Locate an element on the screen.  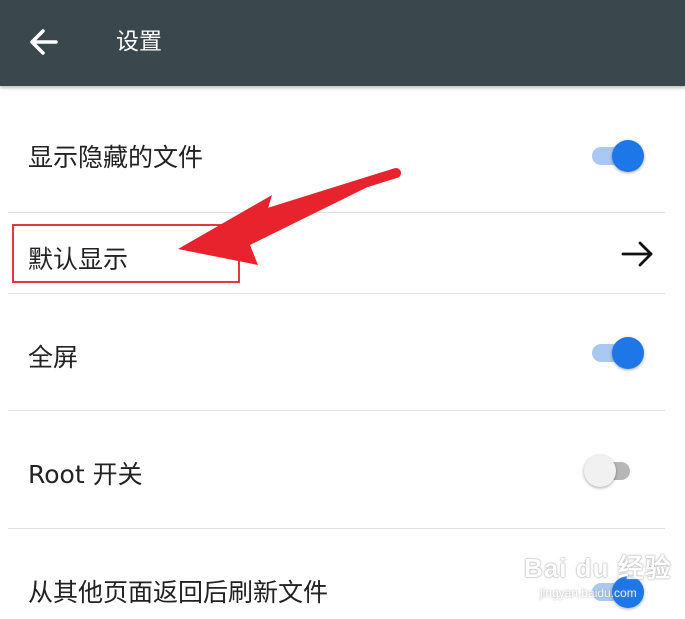
red-arrow-icon is located at coordinates (289, 216).